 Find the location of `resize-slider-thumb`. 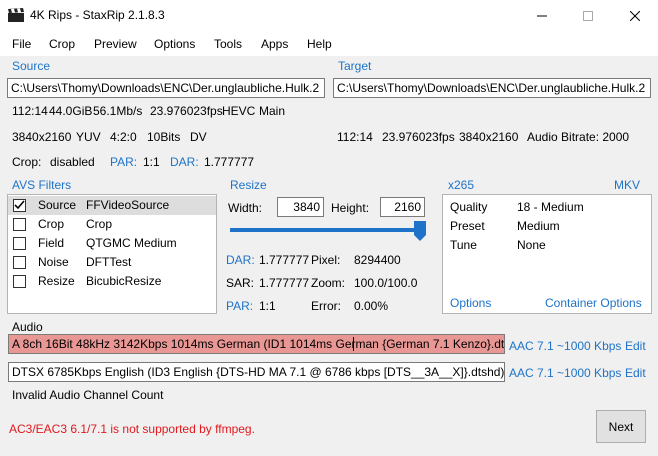

resize-slider-thumb is located at coordinates (420, 231).